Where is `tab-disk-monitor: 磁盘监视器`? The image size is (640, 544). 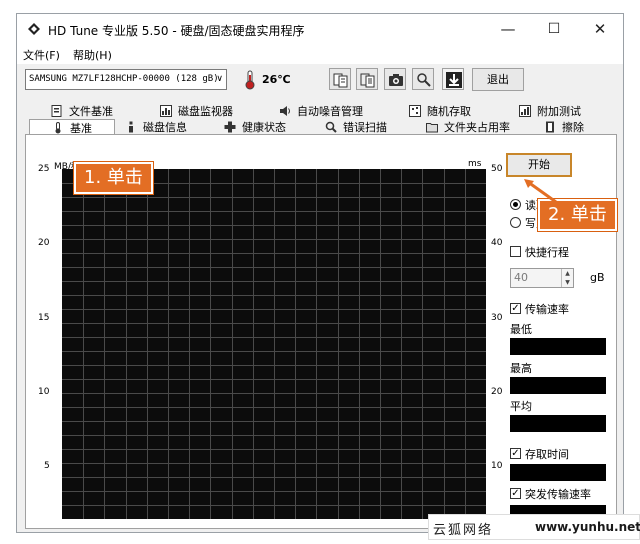 tab-disk-monitor: 磁盘监视器 is located at coordinates (196, 111).